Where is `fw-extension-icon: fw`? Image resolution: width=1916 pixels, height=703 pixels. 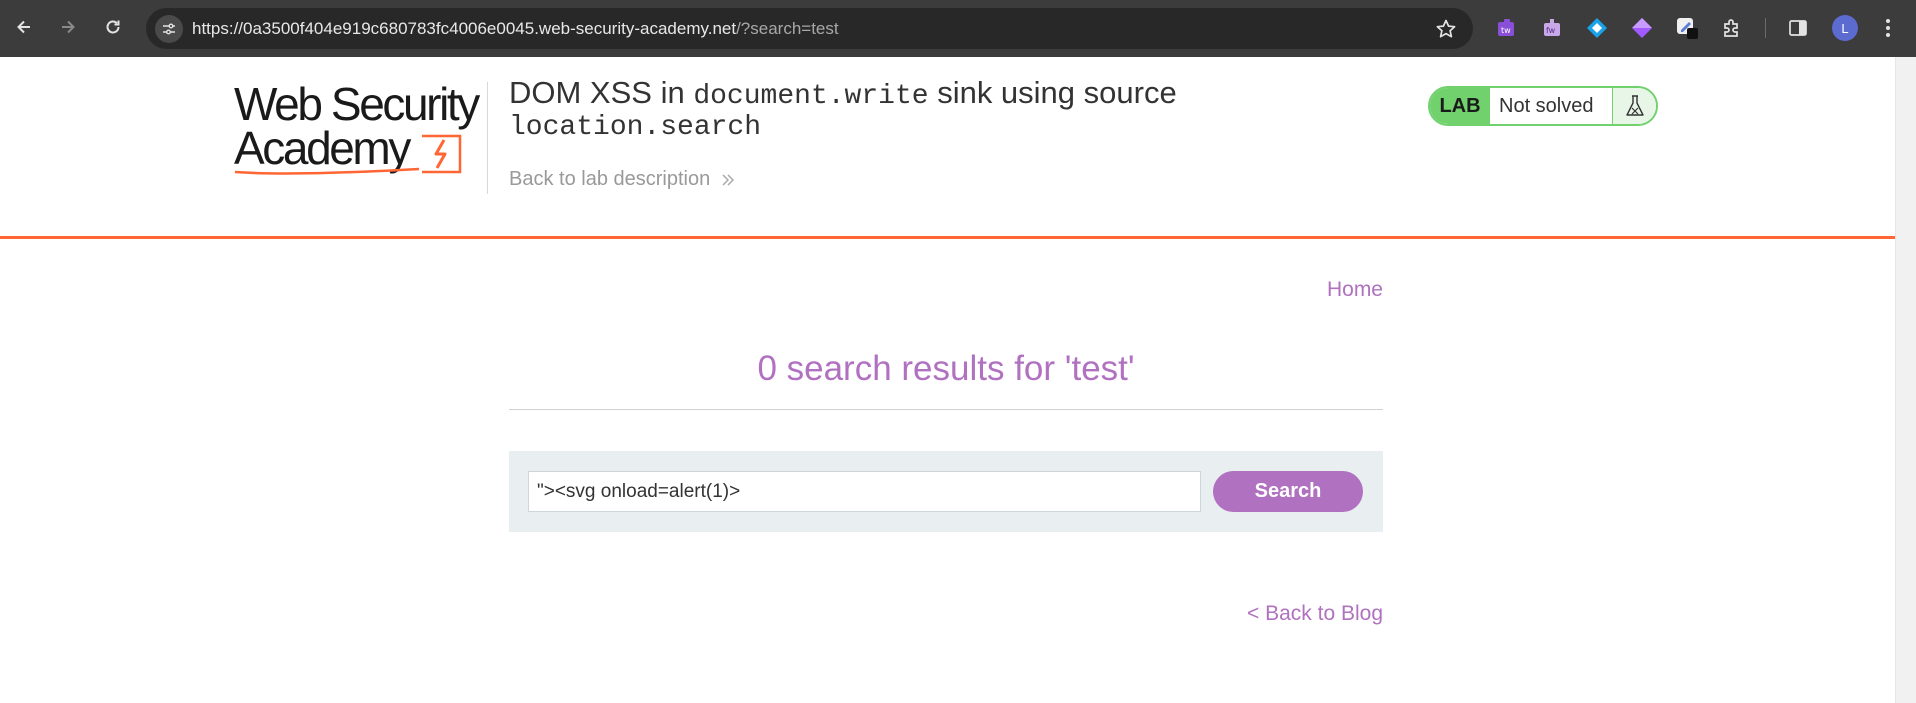
fw-extension-icon: fw is located at coordinates (1552, 28).